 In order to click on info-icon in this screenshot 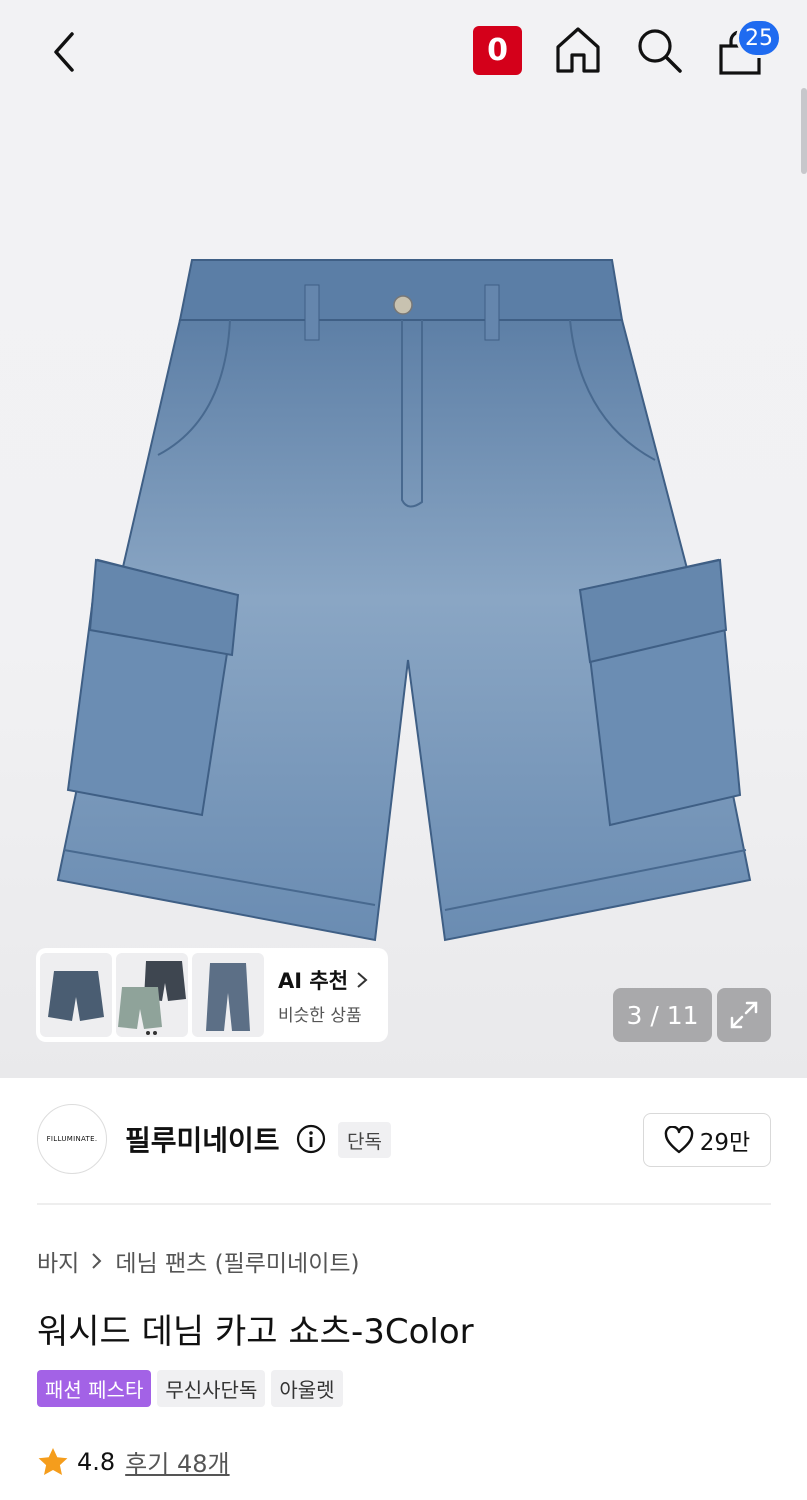, I will do `click(311, 1139)`.